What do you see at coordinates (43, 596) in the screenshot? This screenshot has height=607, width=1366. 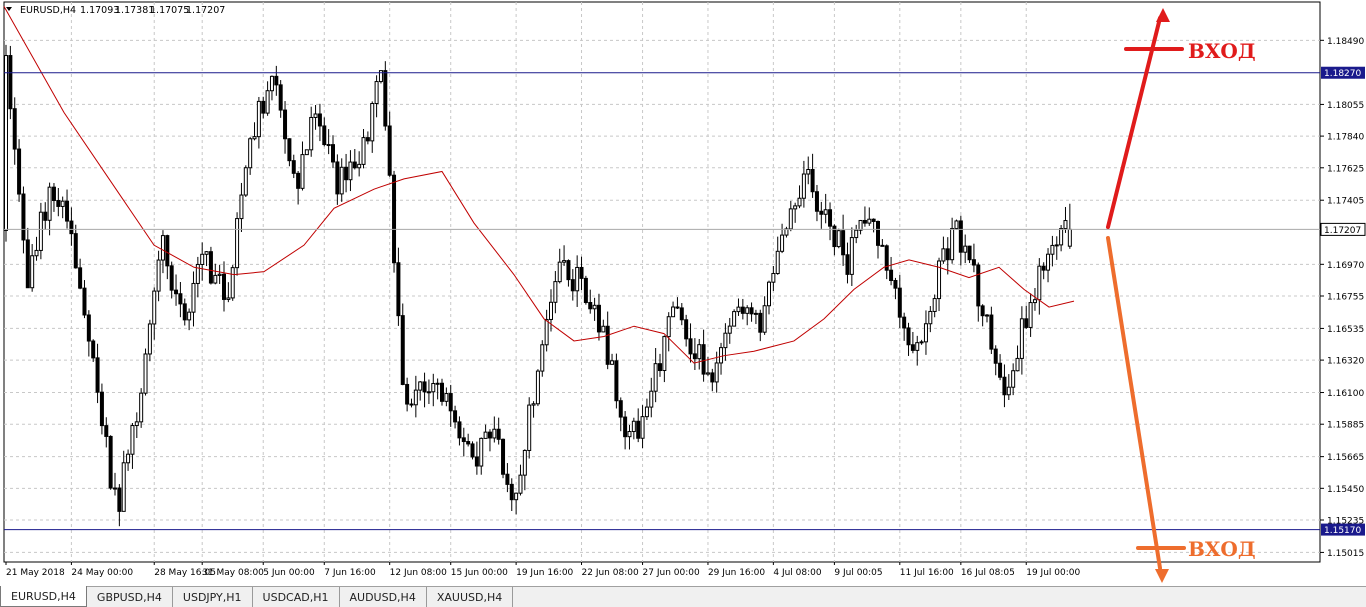 I see `tab-eurusd-h4: EURUSD,H4` at bounding box center [43, 596].